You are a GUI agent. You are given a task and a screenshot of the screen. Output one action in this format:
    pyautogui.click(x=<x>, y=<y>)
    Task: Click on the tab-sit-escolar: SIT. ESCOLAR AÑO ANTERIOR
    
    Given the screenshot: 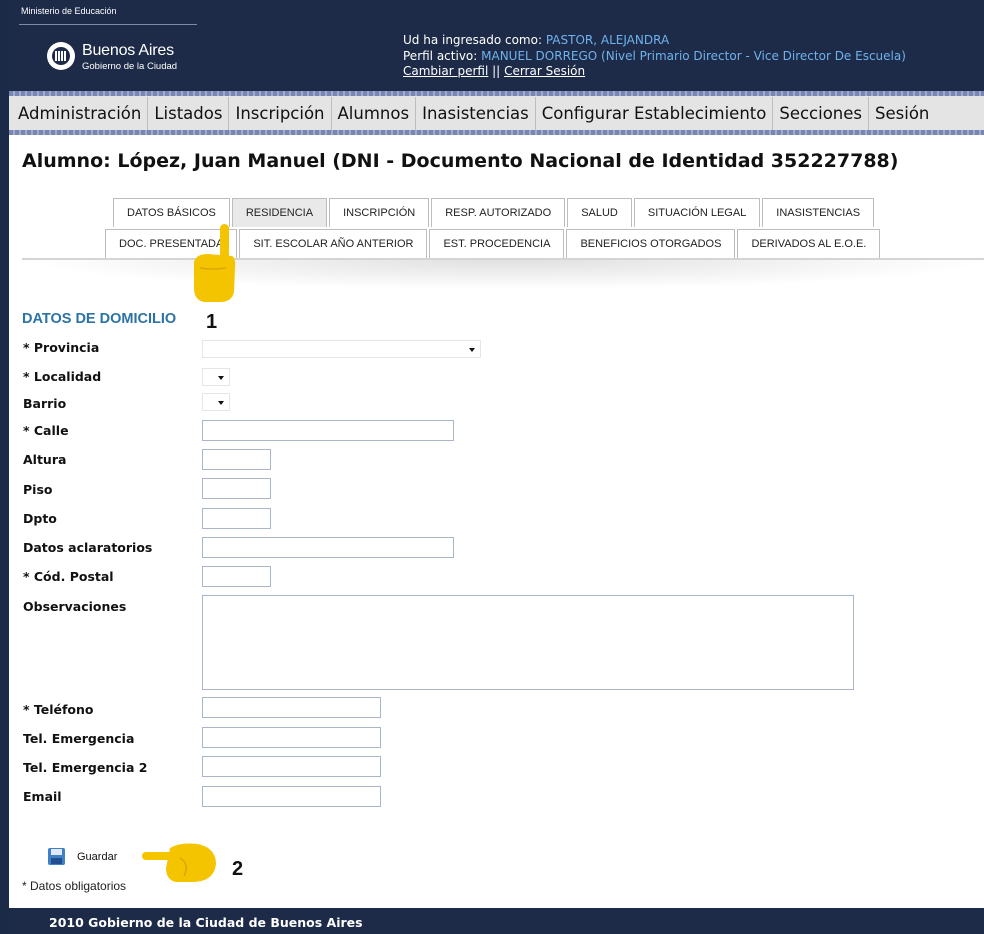 What is the action you would take?
    pyautogui.click(x=333, y=243)
    